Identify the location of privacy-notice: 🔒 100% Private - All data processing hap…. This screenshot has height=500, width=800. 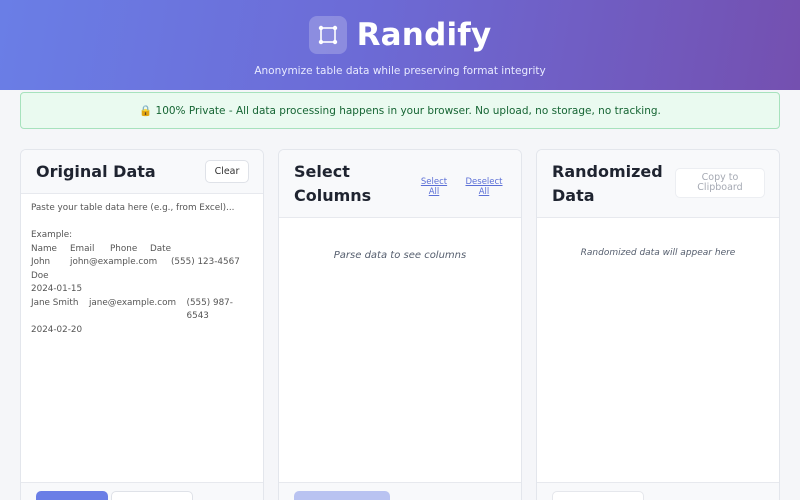
(400, 110).